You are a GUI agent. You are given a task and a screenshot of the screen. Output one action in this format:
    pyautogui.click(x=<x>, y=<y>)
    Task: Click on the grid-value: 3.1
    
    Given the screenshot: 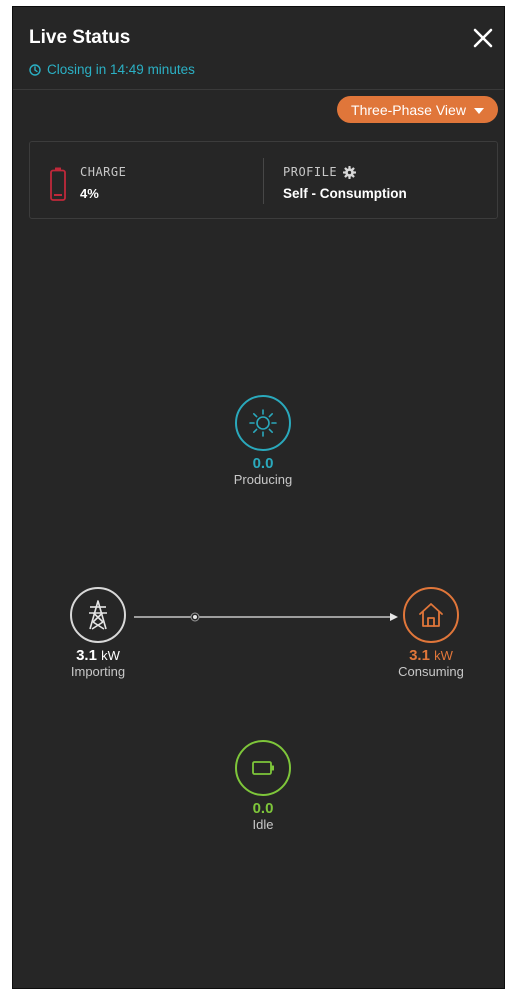 What is the action you would take?
    pyautogui.click(x=86, y=655)
    